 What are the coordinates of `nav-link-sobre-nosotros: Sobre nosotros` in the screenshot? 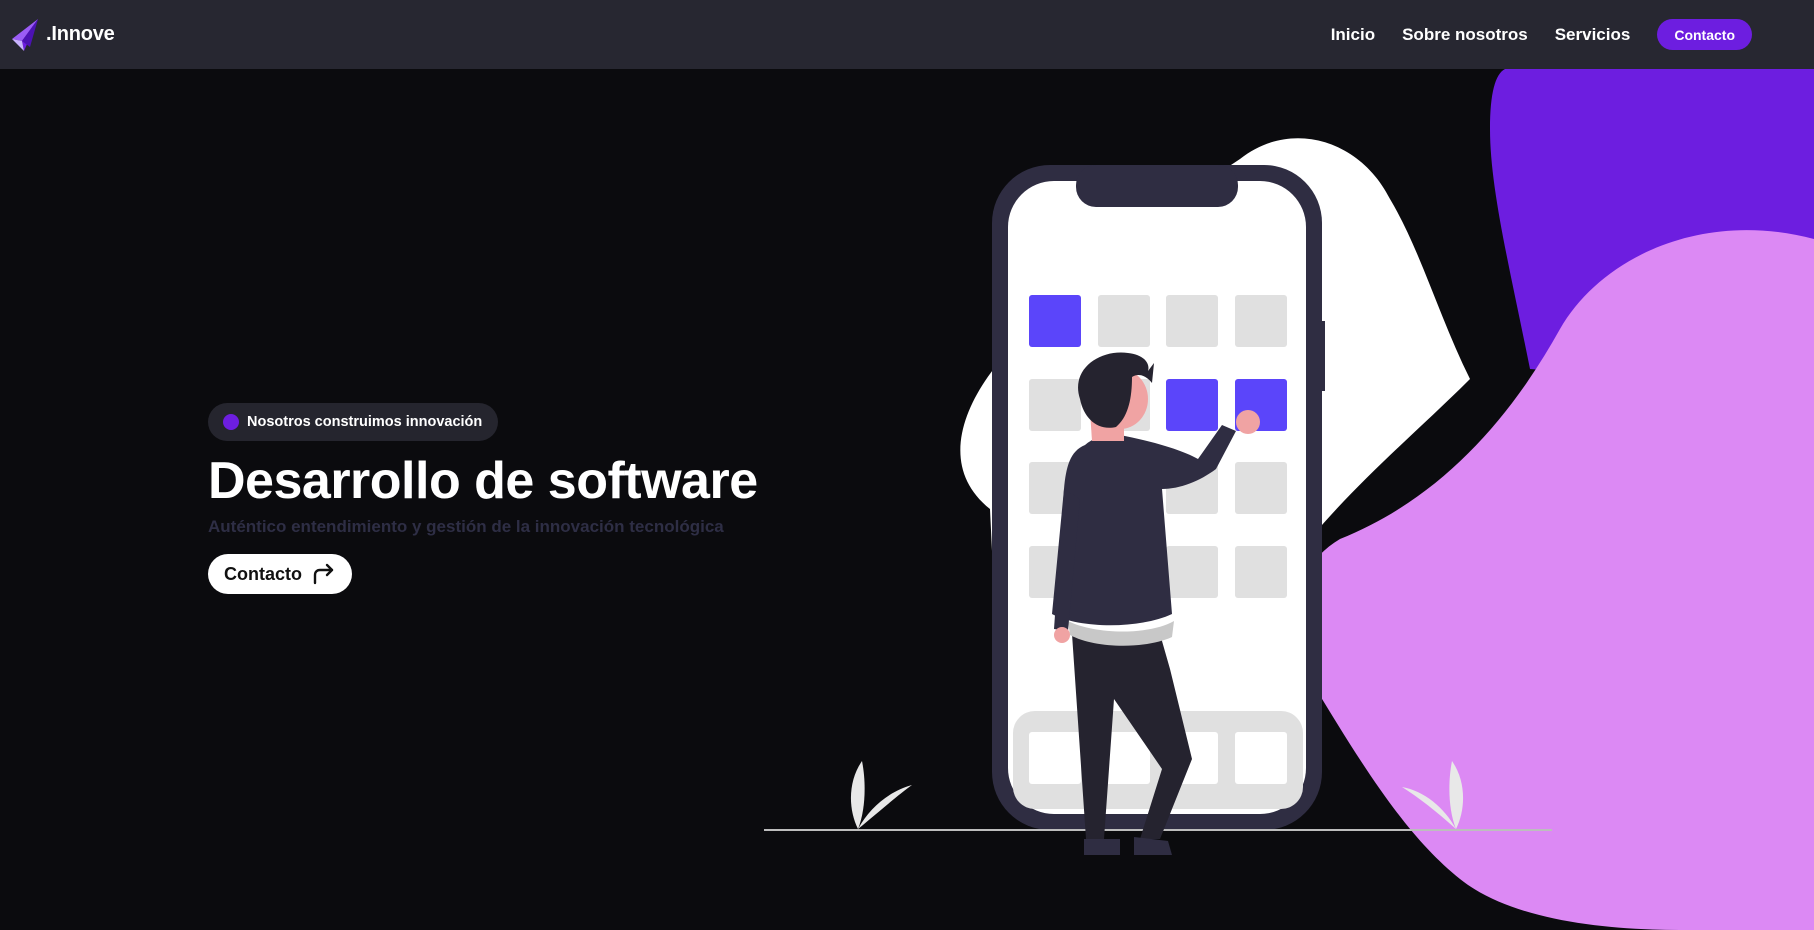 It's located at (1465, 35).